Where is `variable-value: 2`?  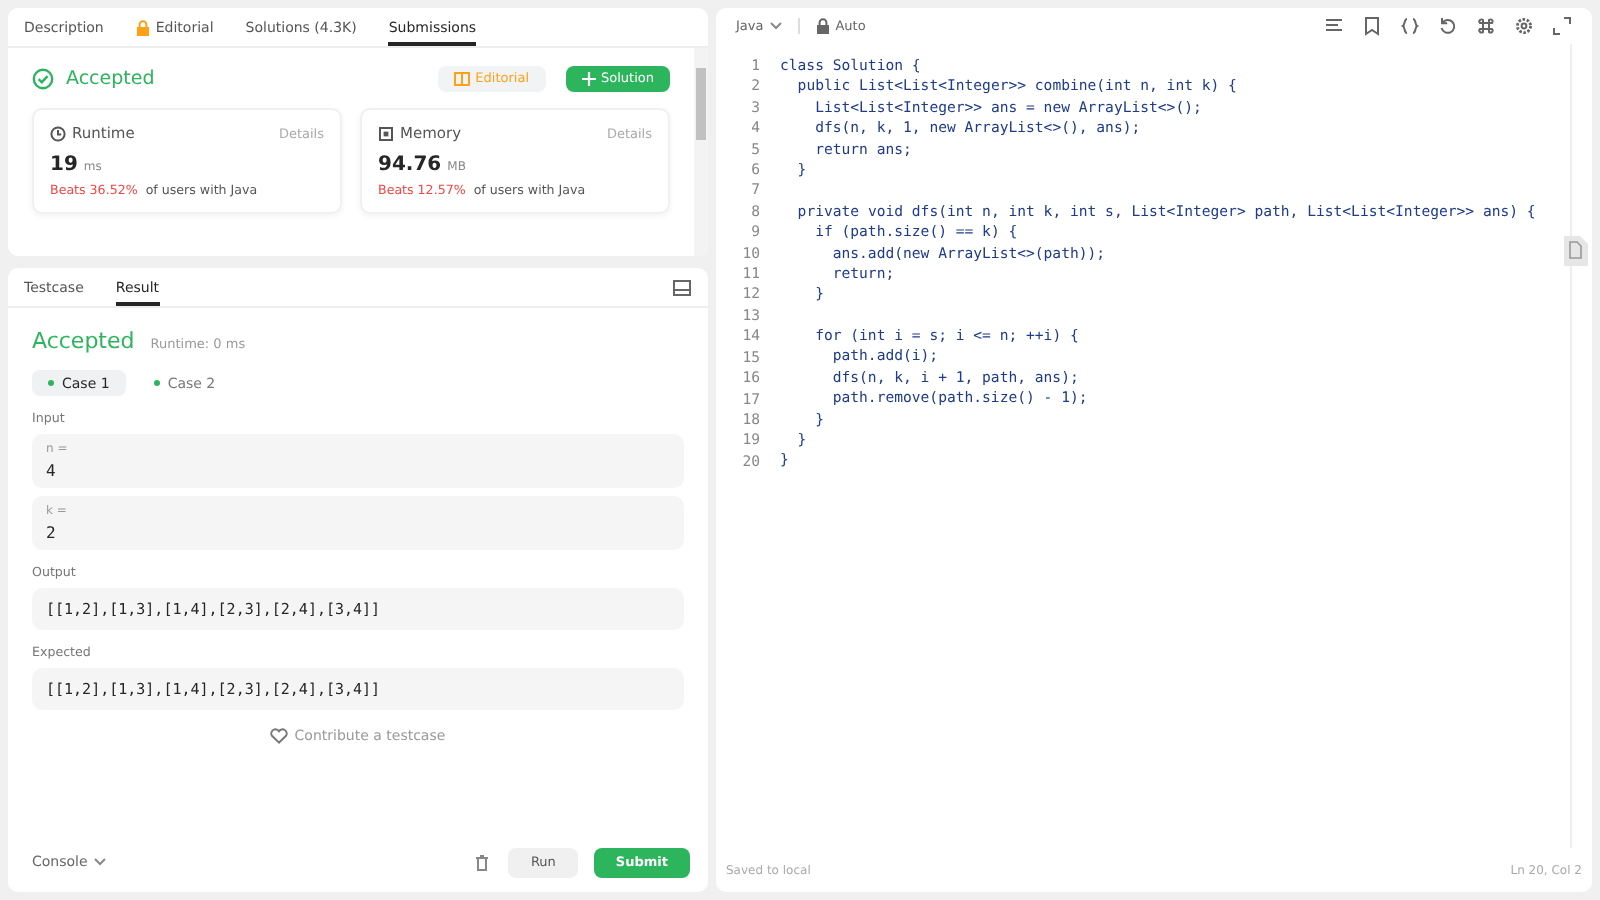 variable-value: 2 is located at coordinates (52, 533).